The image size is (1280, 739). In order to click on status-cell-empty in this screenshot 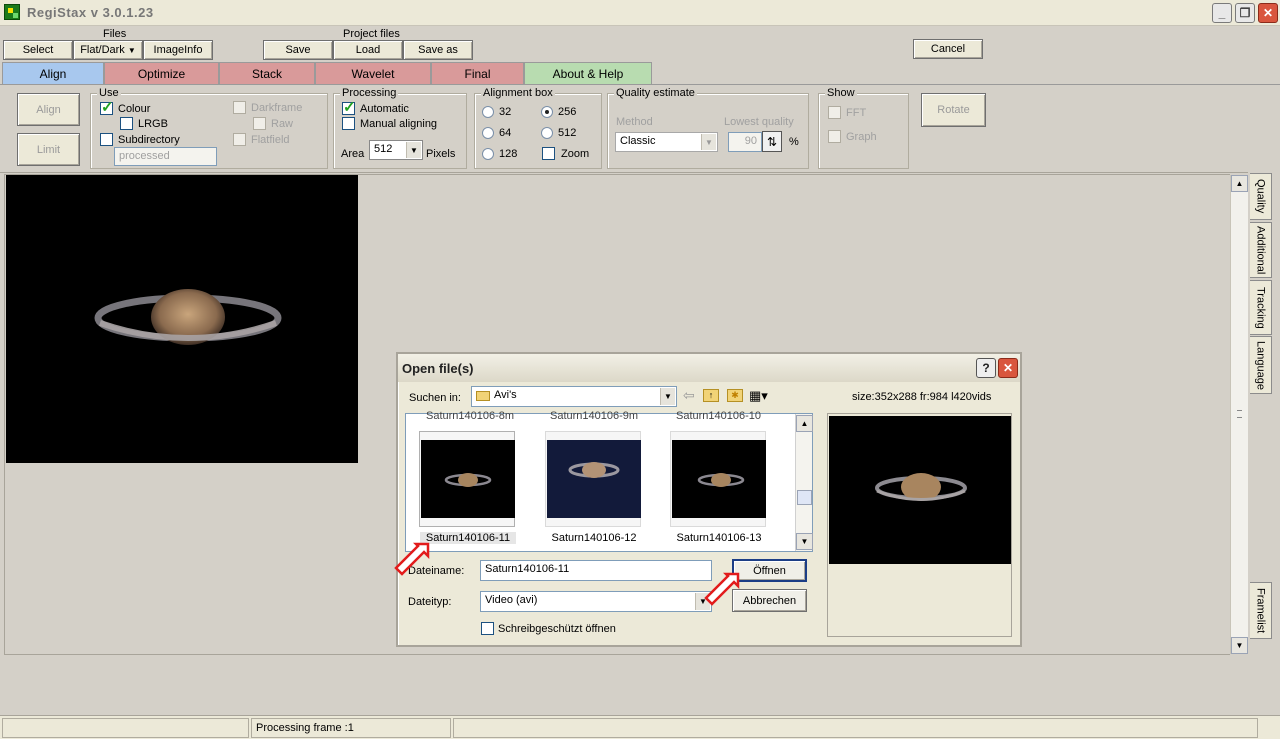, I will do `click(855, 728)`.